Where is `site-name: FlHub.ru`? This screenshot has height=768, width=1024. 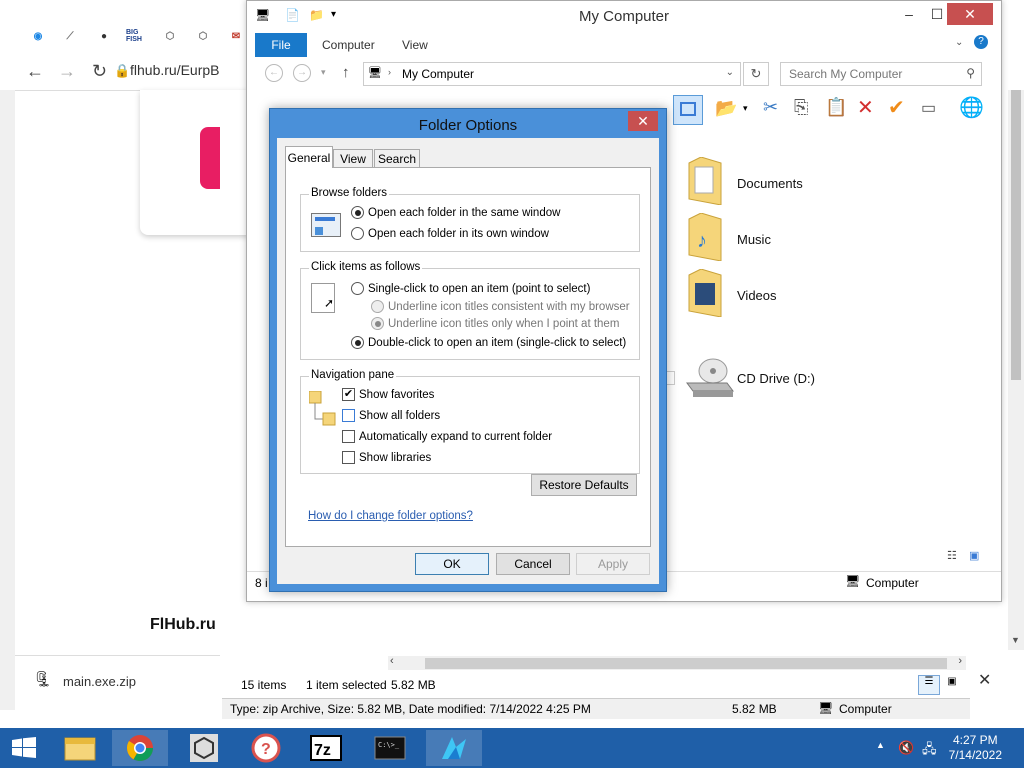
site-name: FlHub.ru is located at coordinates (183, 624).